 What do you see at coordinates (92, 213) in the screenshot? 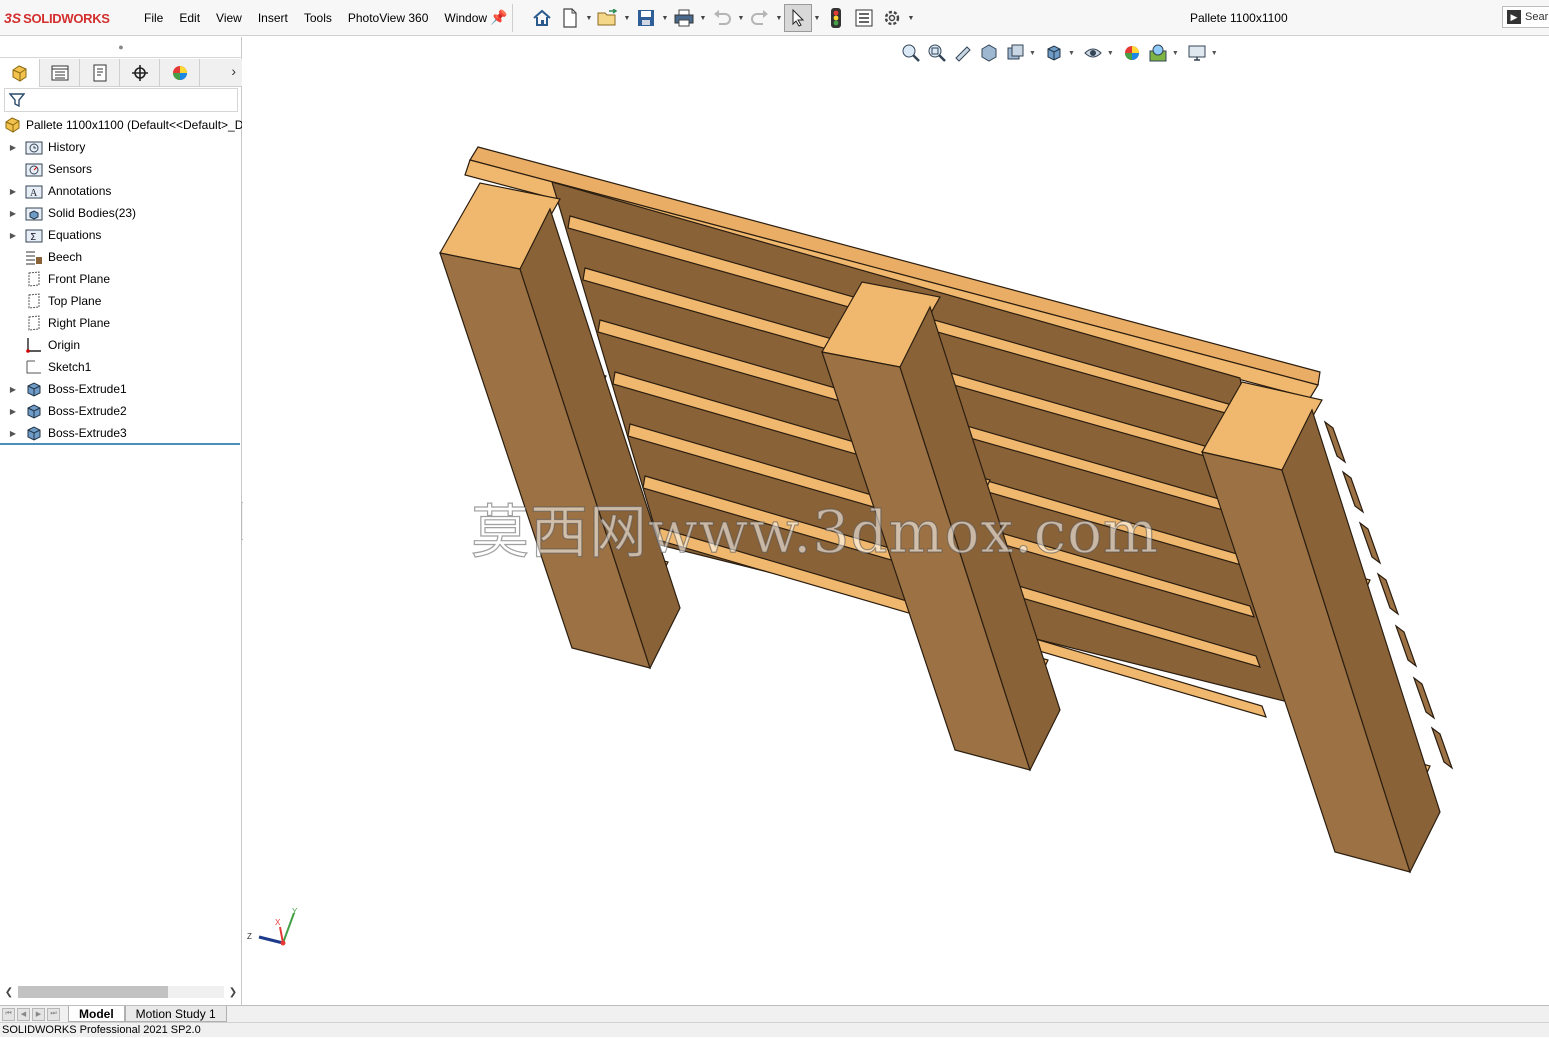
I see `tree-item-label: Solid Bodies(23)` at bounding box center [92, 213].